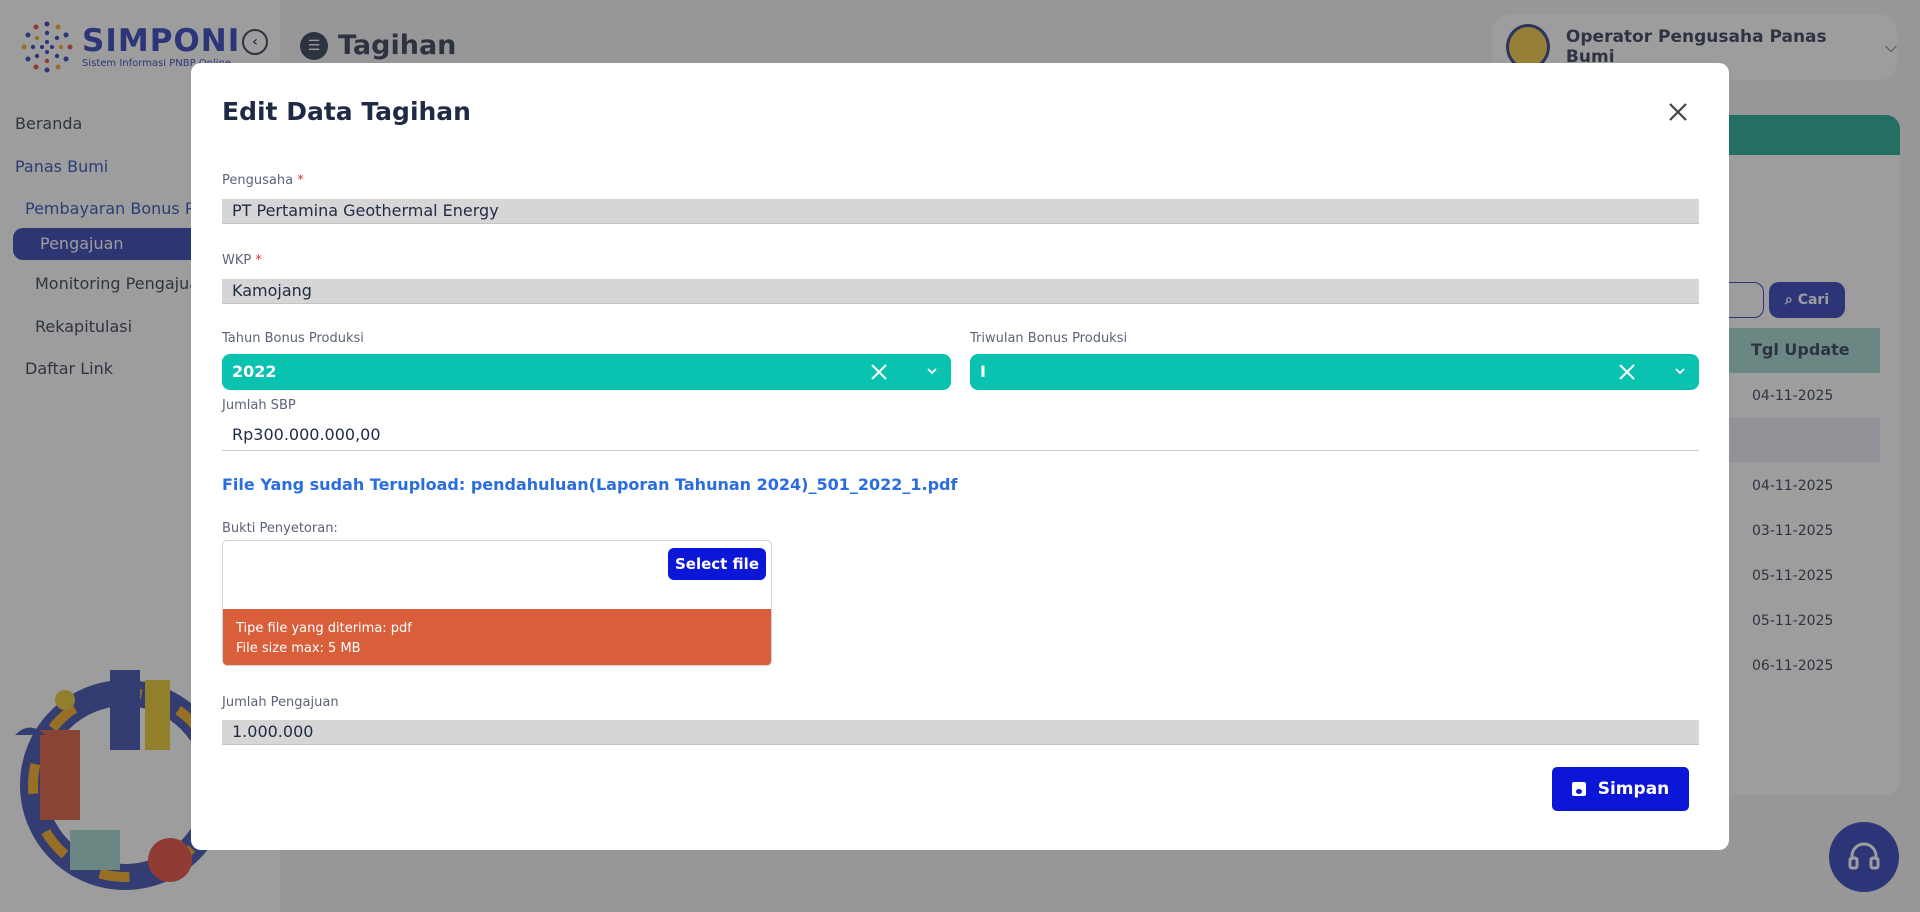 The height and width of the screenshot is (912, 1920). I want to click on wkp-field: Kamojang, so click(960, 291).